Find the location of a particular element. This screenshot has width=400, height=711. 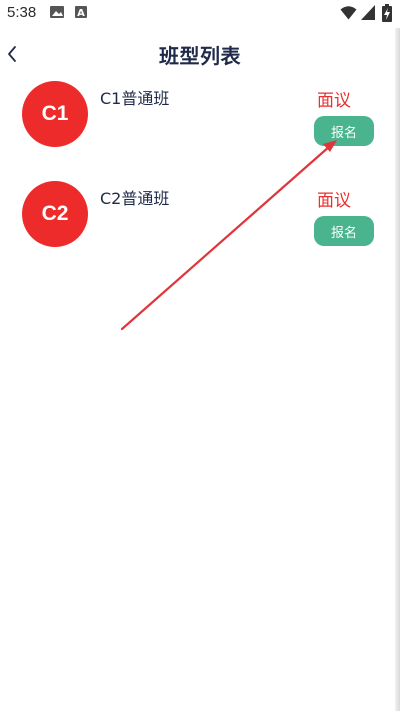

class-item-c1: C1 C1普通班 面议 报名 is located at coordinates (197, 130).